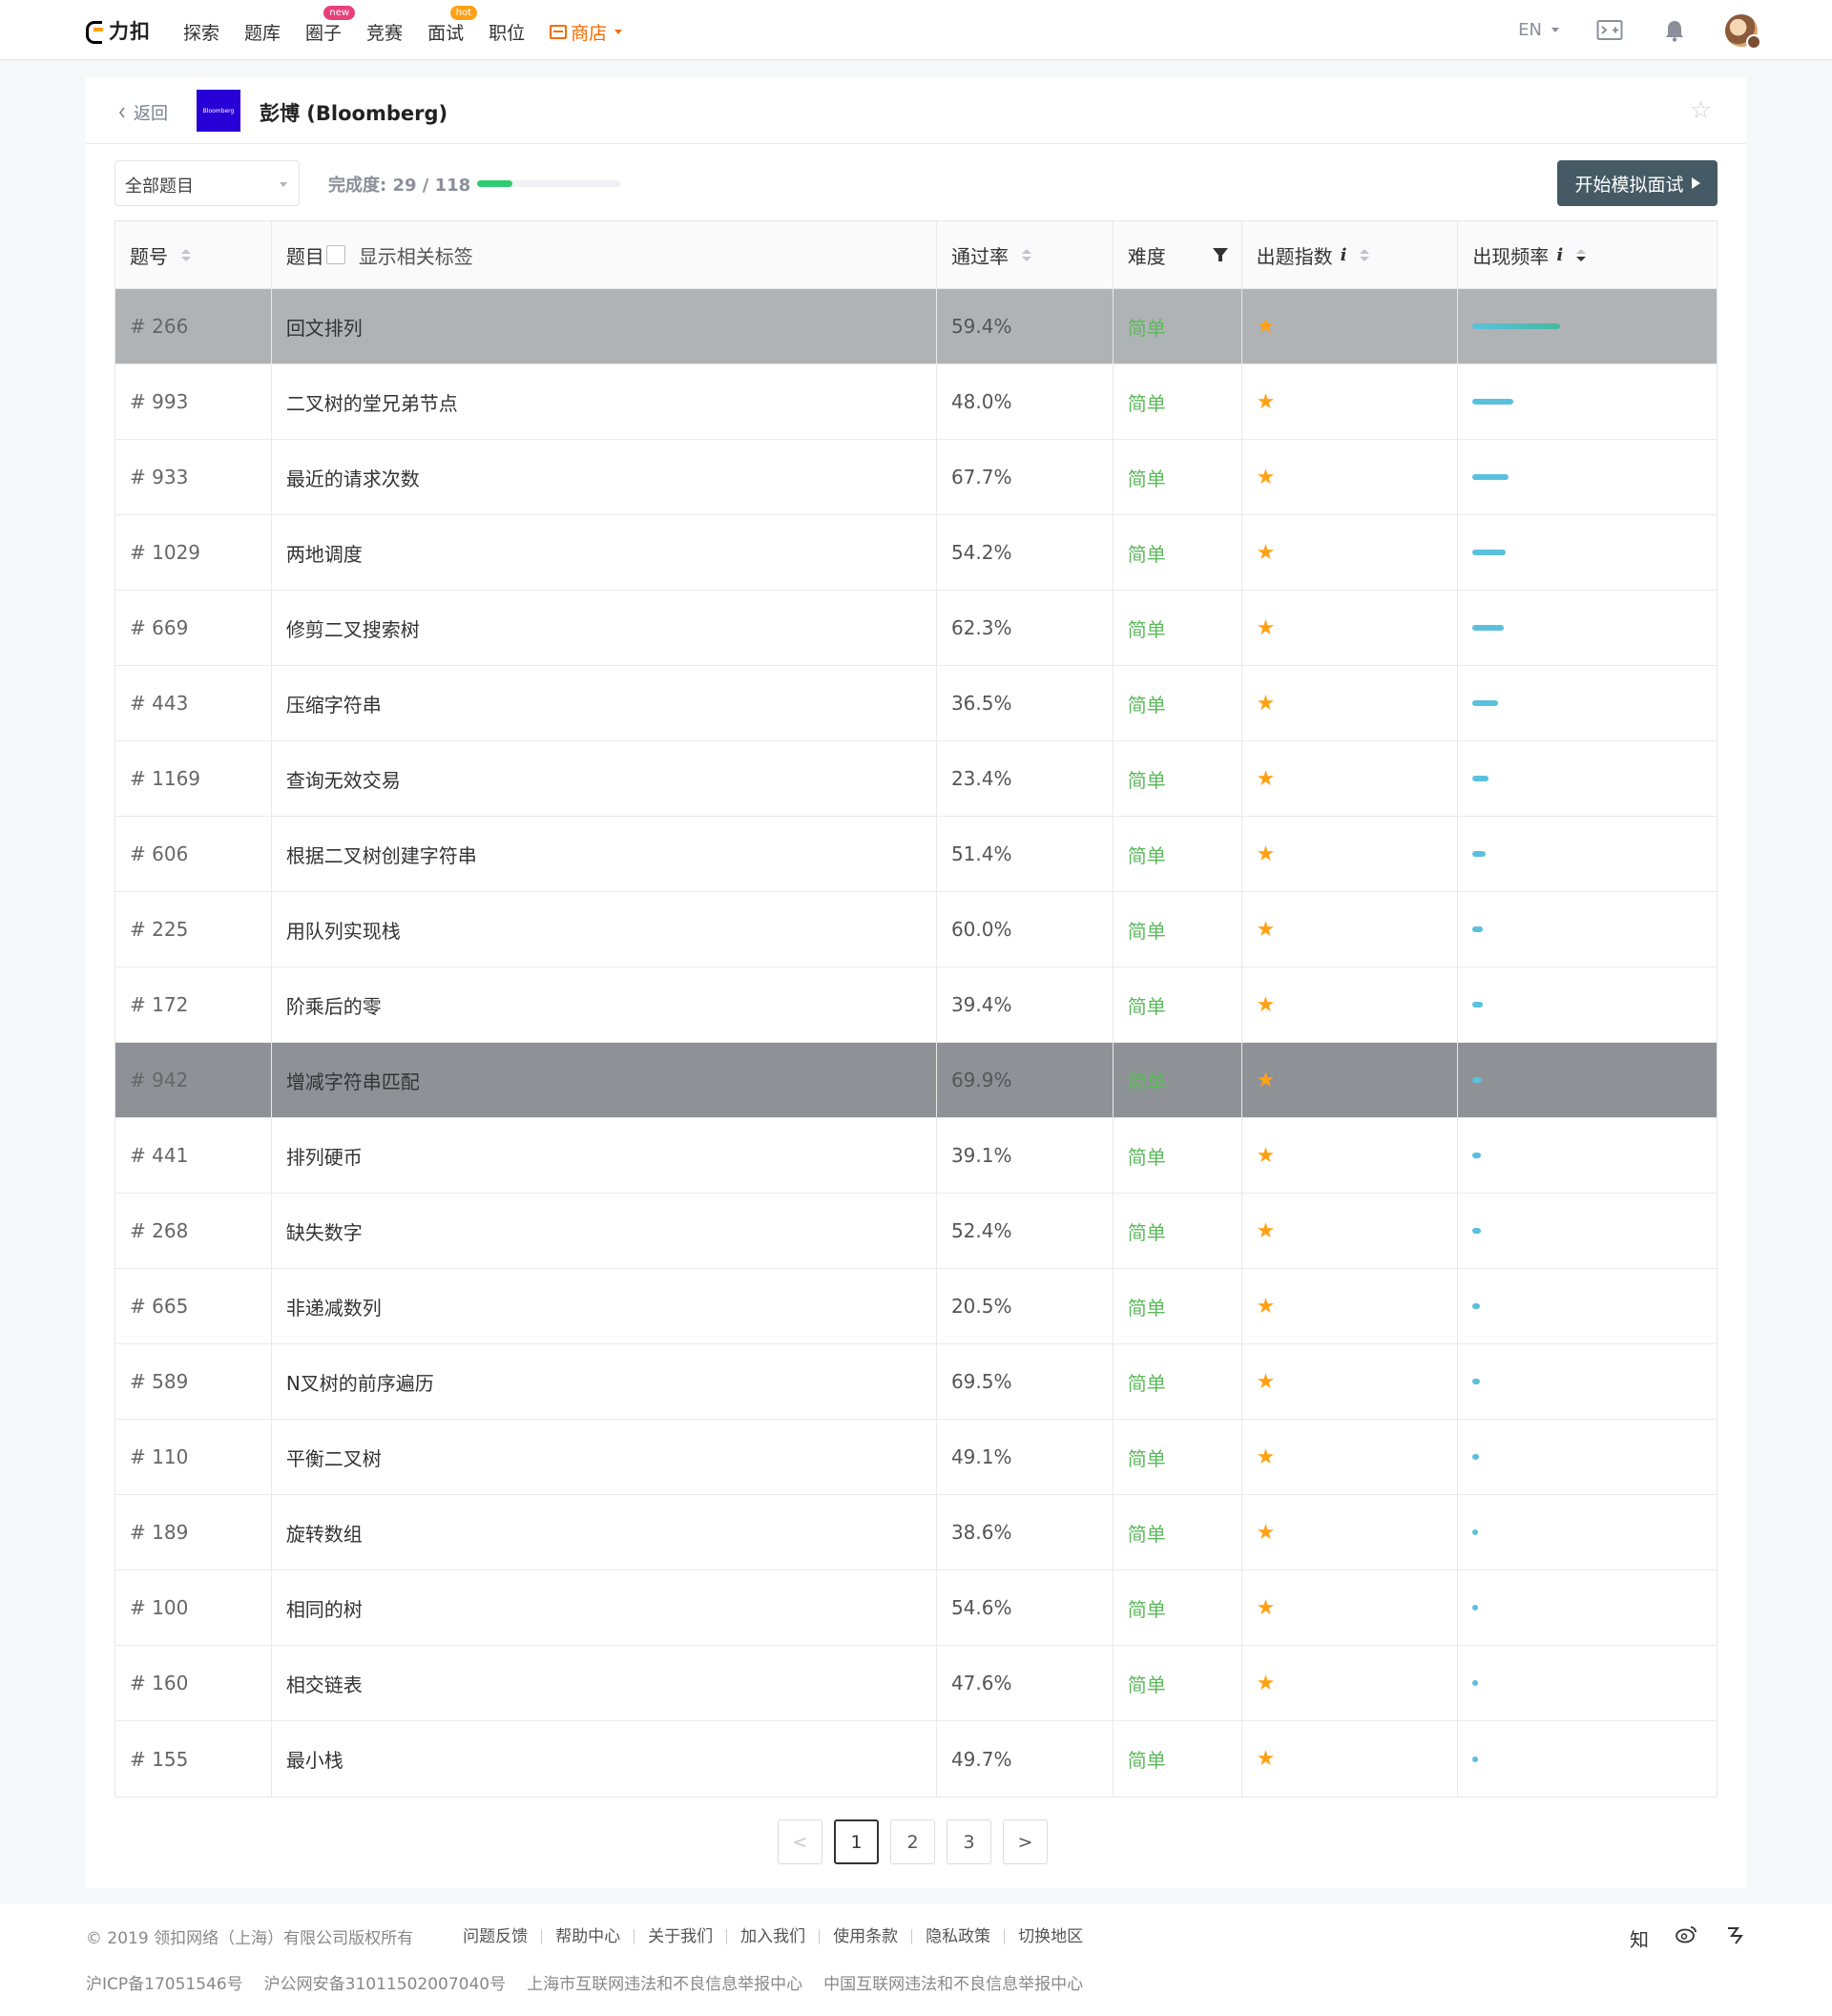  What do you see at coordinates (1051, 1936) in the screenshot?
I see `footer-link-region: 切换地区` at bounding box center [1051, 1936].